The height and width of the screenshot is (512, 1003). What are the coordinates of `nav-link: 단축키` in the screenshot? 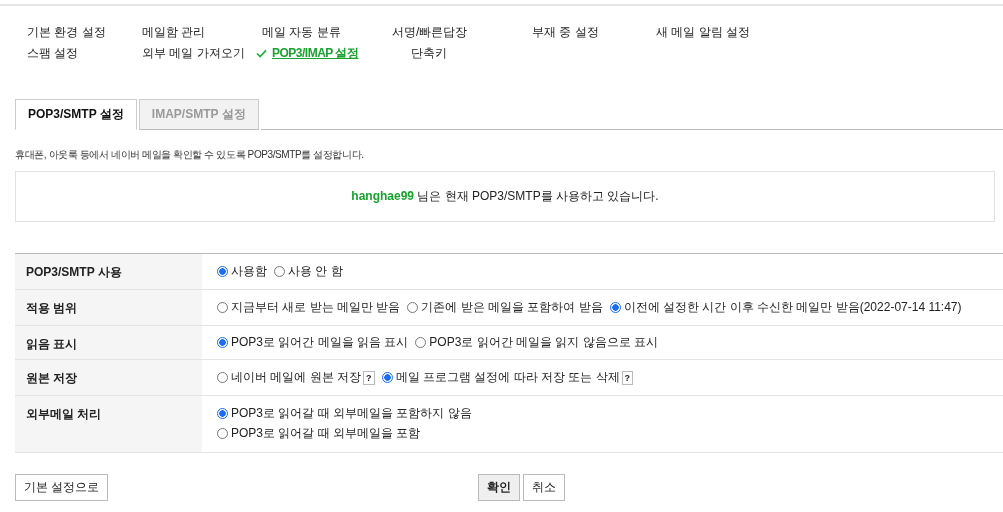 It's located at (429, 53).